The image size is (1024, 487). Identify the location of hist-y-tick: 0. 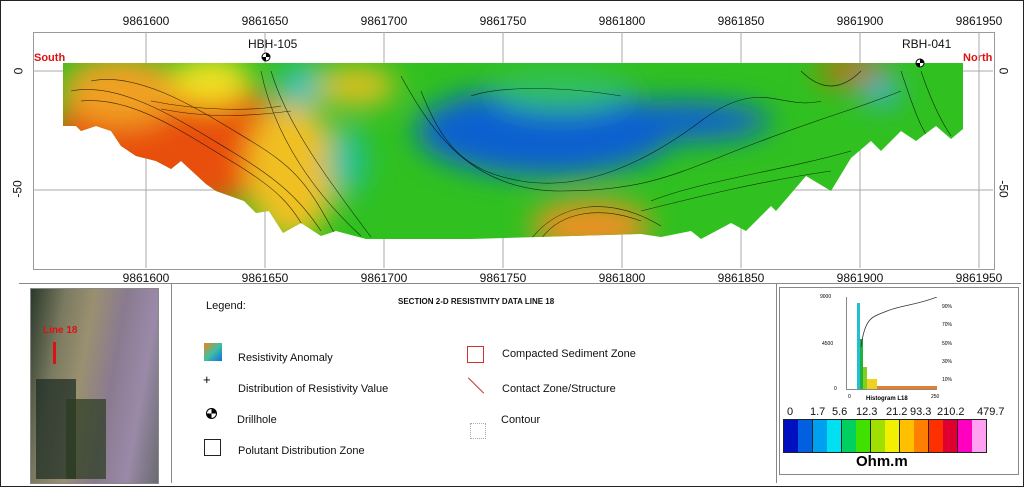
(835, 389).